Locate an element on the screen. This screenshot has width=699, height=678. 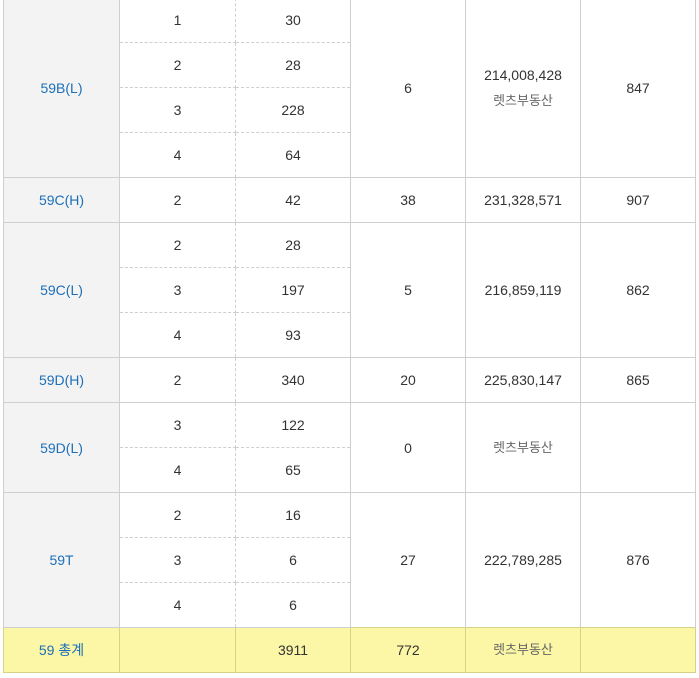
total-price-cell: 렛츠부동산 is located at coordinates (523, 650).